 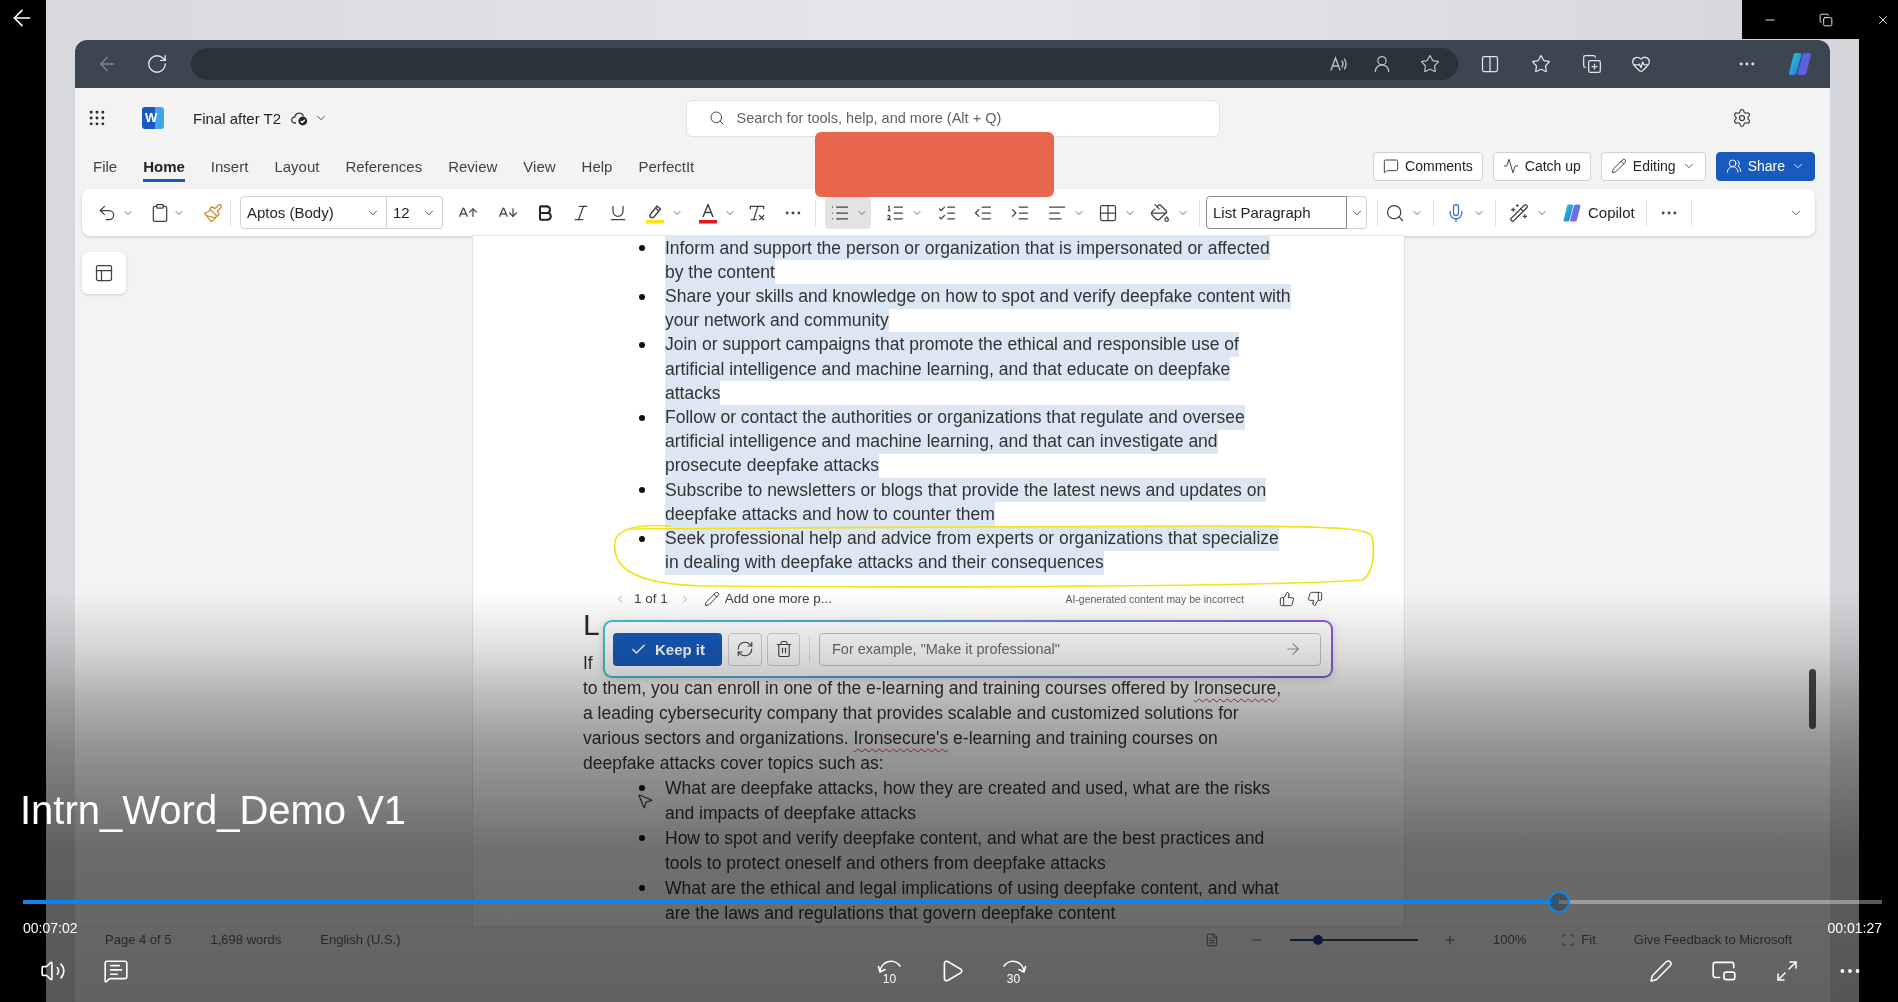 I want to click on ribbon-tab: Layout, so click(x=297, y=166).